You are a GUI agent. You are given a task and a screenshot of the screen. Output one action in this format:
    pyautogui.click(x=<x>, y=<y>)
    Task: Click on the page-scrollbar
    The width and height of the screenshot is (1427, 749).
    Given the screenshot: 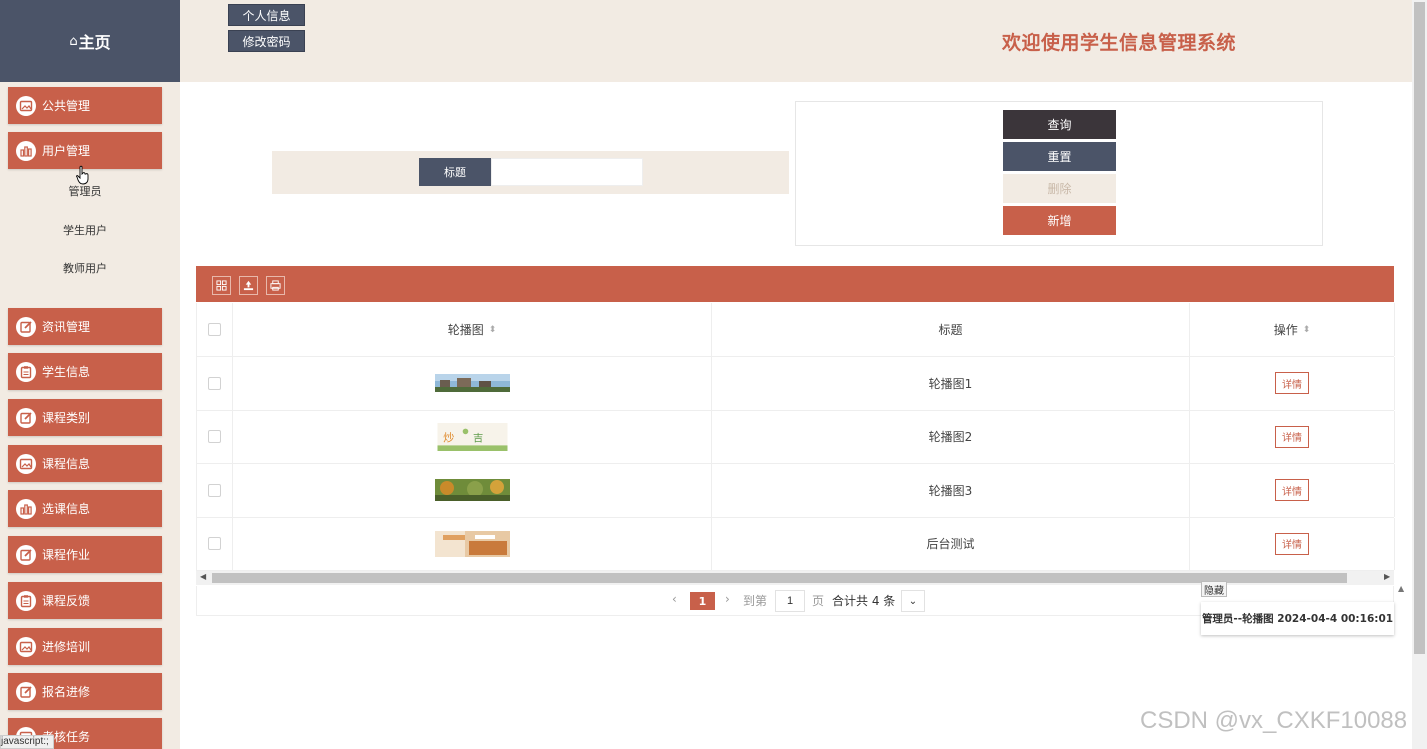 What is the action you would take?
    pyautogui.click(x=1419, y=374)
    